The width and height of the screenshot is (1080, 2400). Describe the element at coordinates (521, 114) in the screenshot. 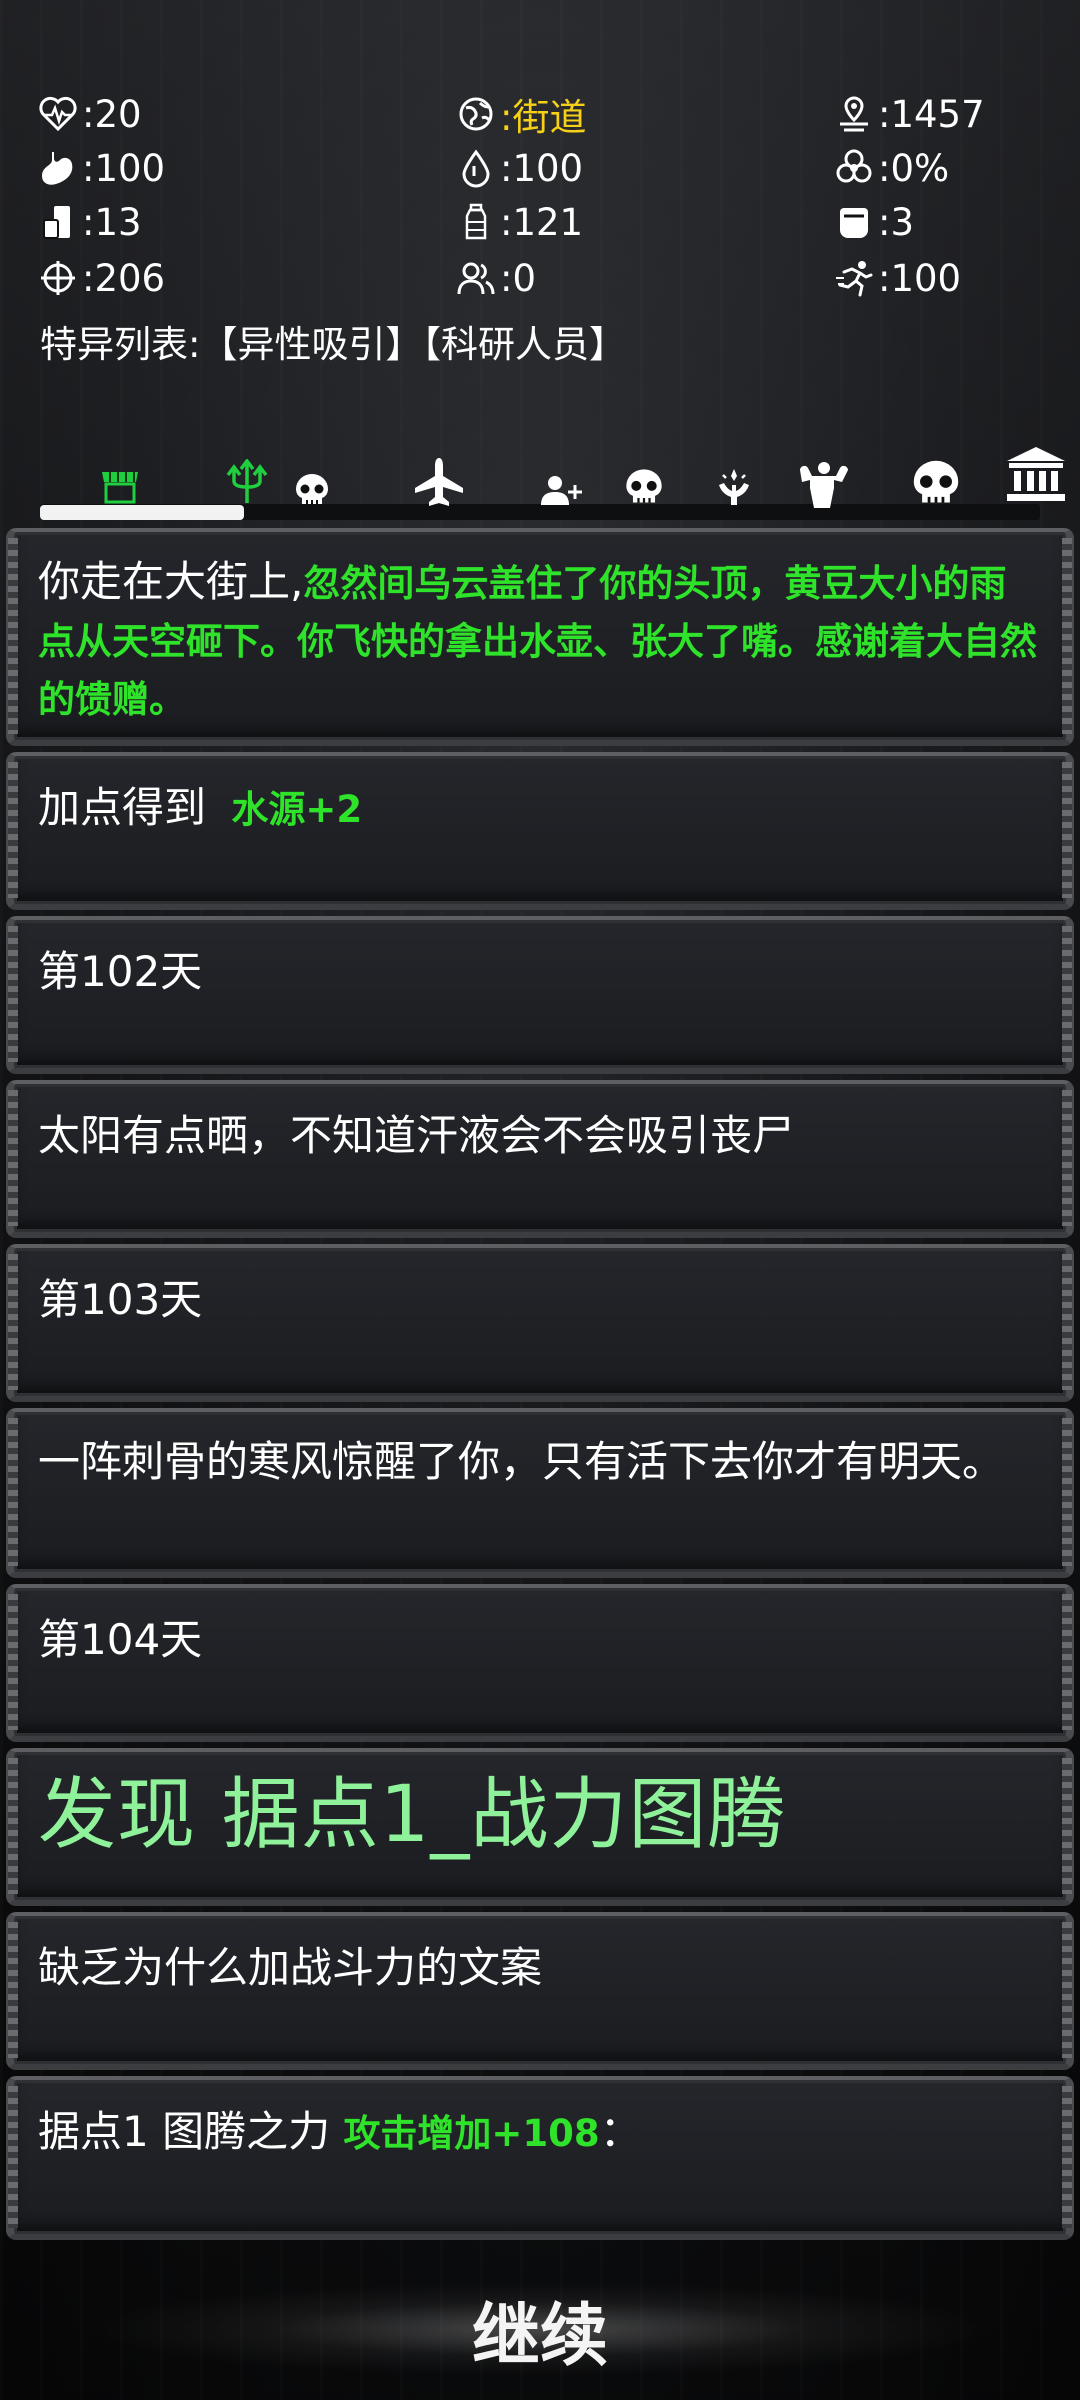

I see `stat-location: :街道` at that location.